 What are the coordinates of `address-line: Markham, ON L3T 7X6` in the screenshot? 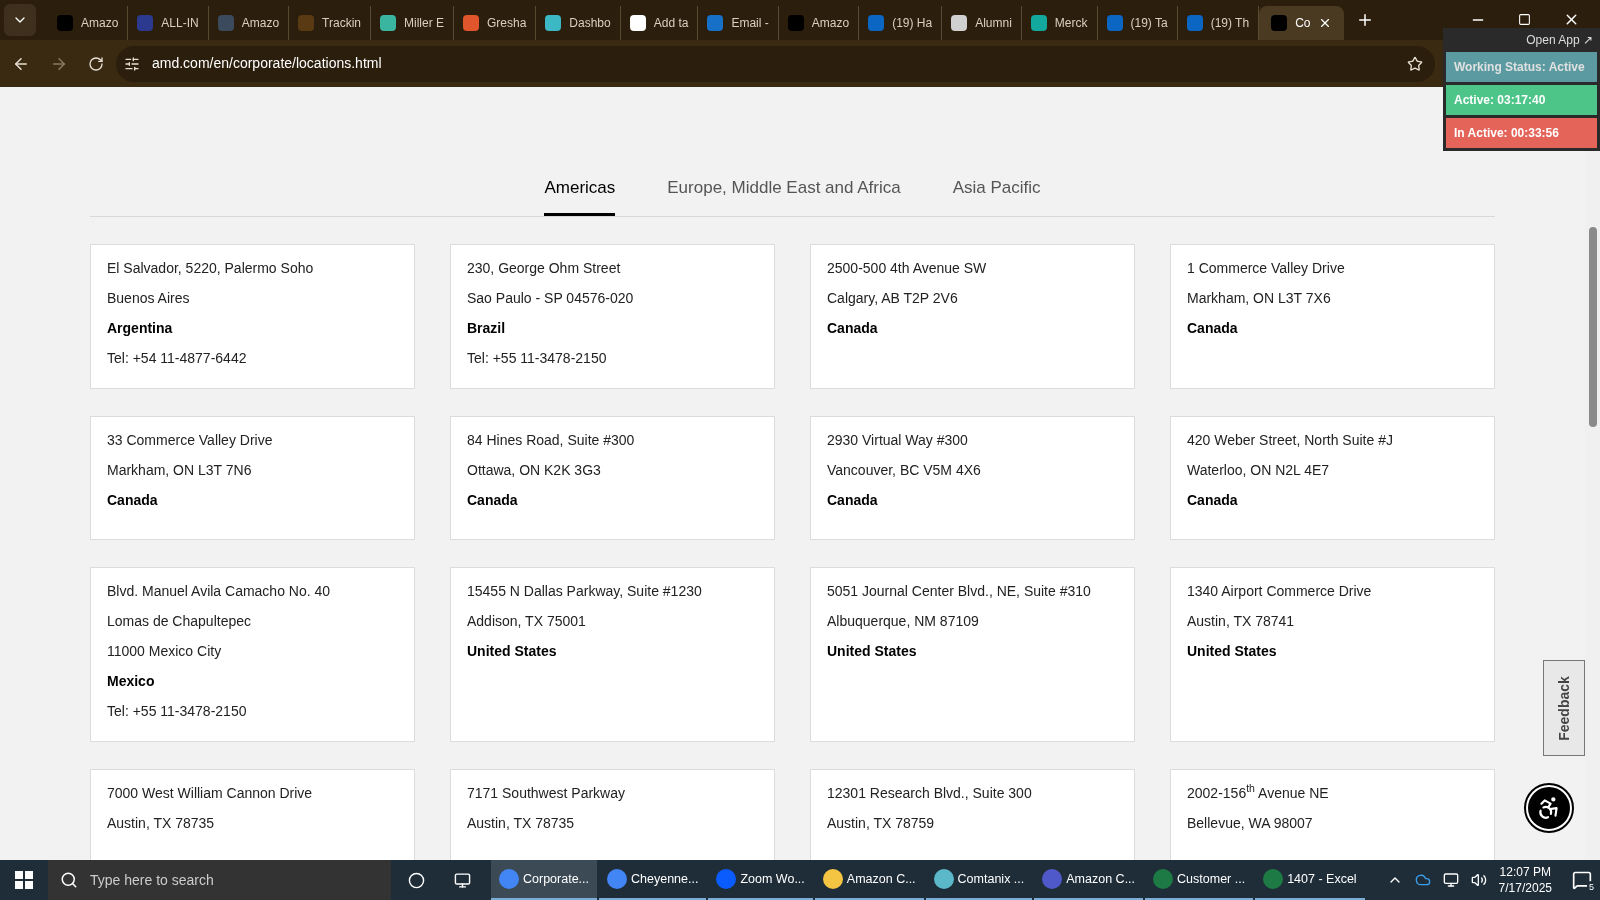 It's located at (1259, 298).